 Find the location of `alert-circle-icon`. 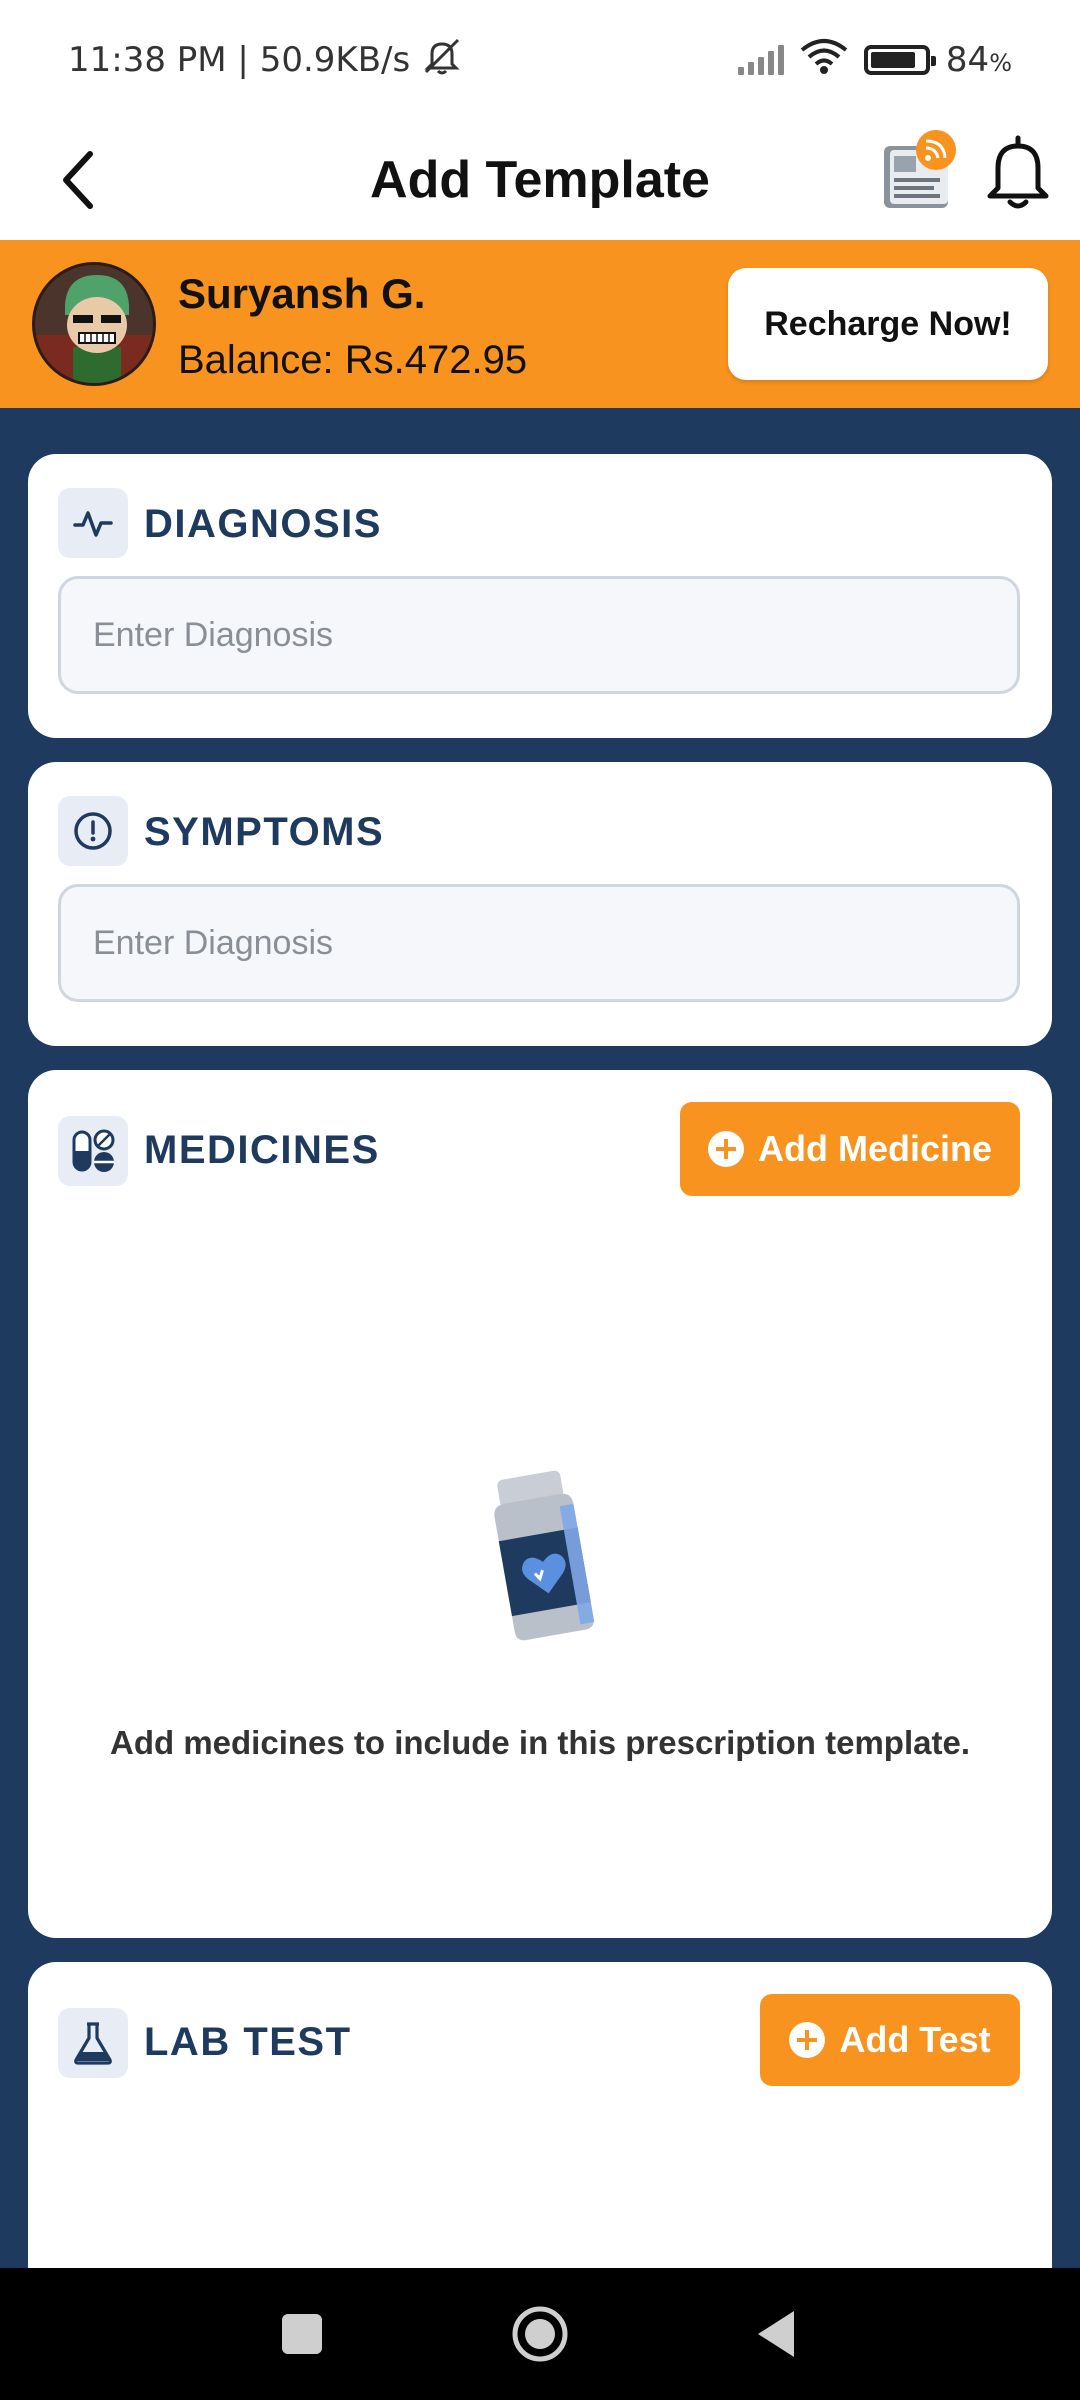

alert-circle-icon is located at coordinates (93, 831).